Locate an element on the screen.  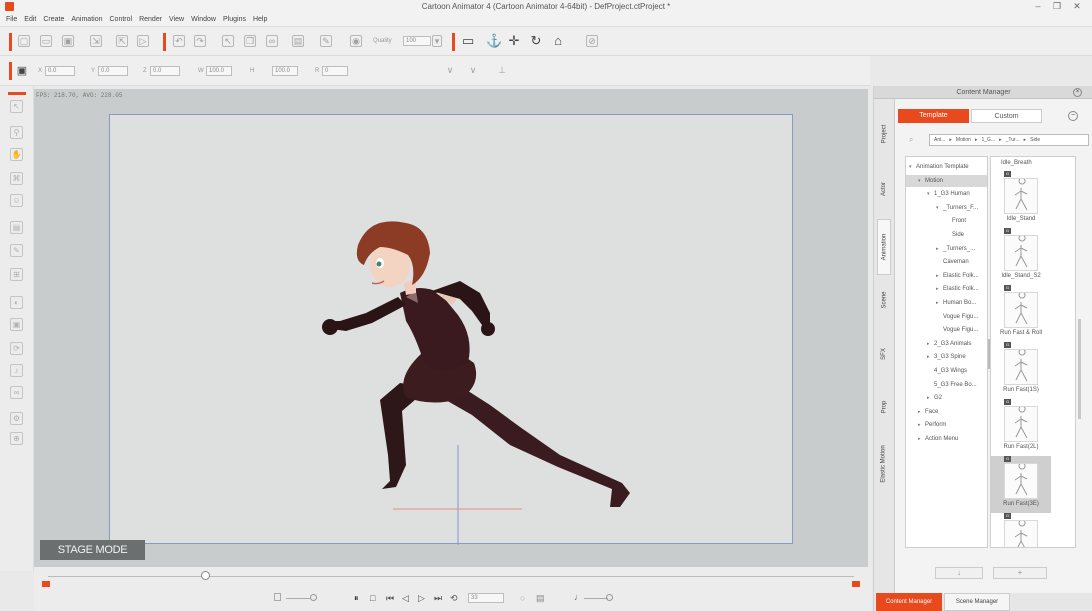
flip-icon: ∨ is located at coordinates (473, 71).